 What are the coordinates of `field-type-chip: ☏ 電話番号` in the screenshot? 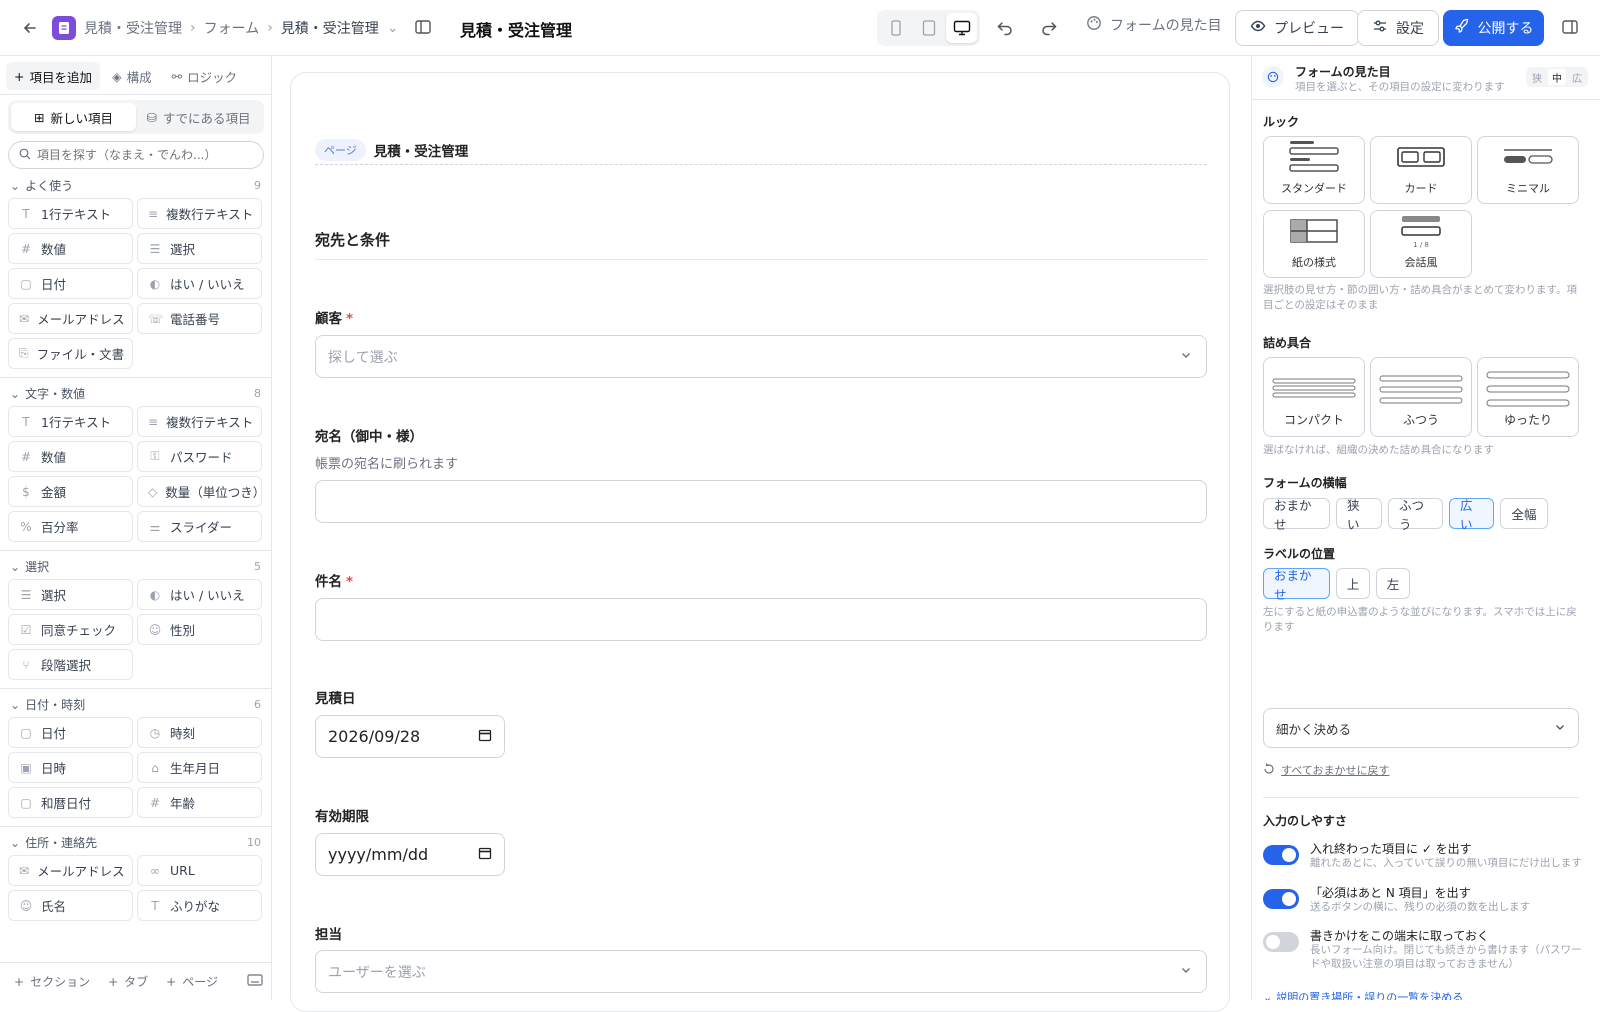 It's located at (199, 318).